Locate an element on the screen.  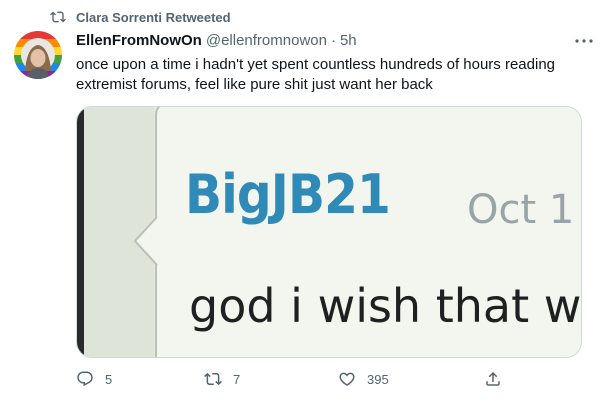
tweet-actions: 5 7 395 is located at coordinates (291, 381).